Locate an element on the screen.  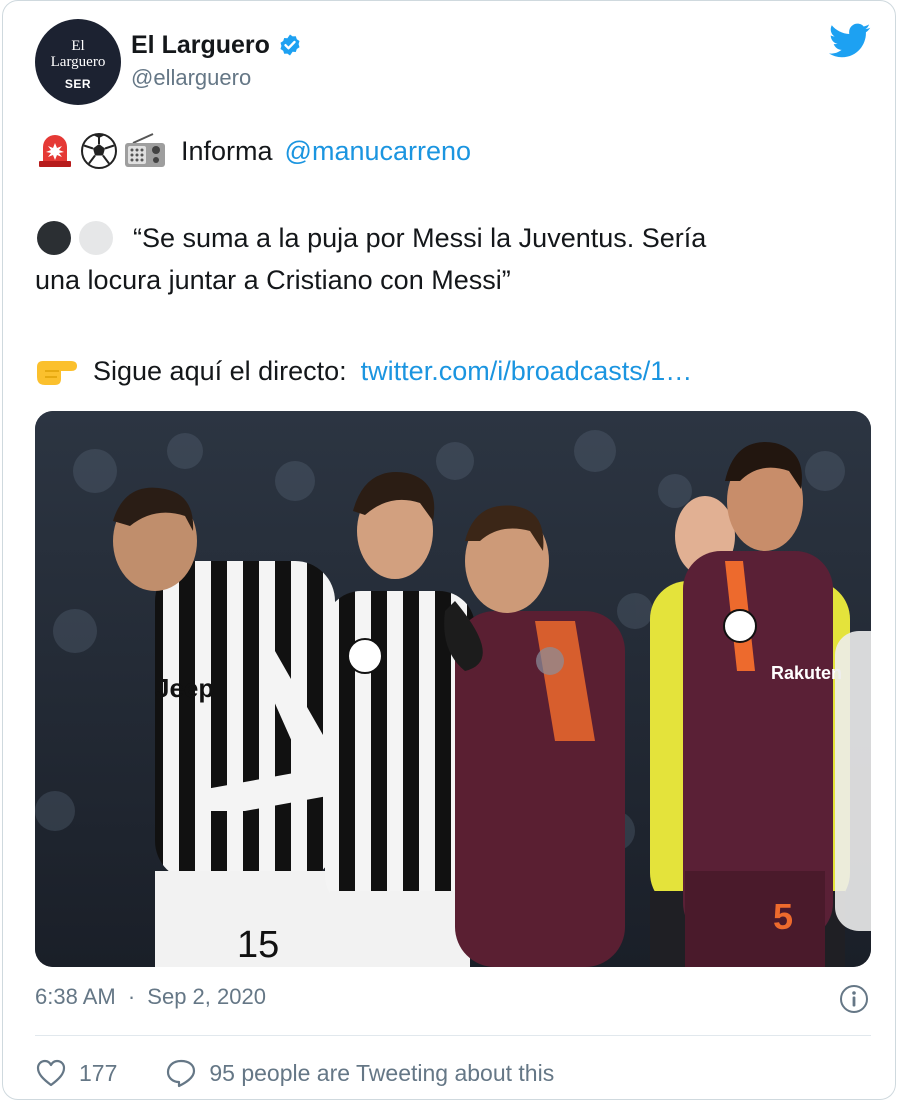
like-count: 177 is located at coordinates (98, 1072).